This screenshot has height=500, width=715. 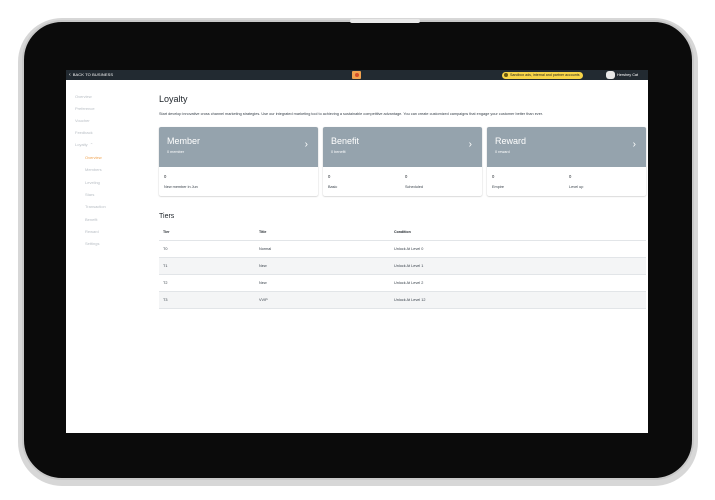 I want to click on sidebar-item-feedback: Feedback, so click(x=84, y=132).